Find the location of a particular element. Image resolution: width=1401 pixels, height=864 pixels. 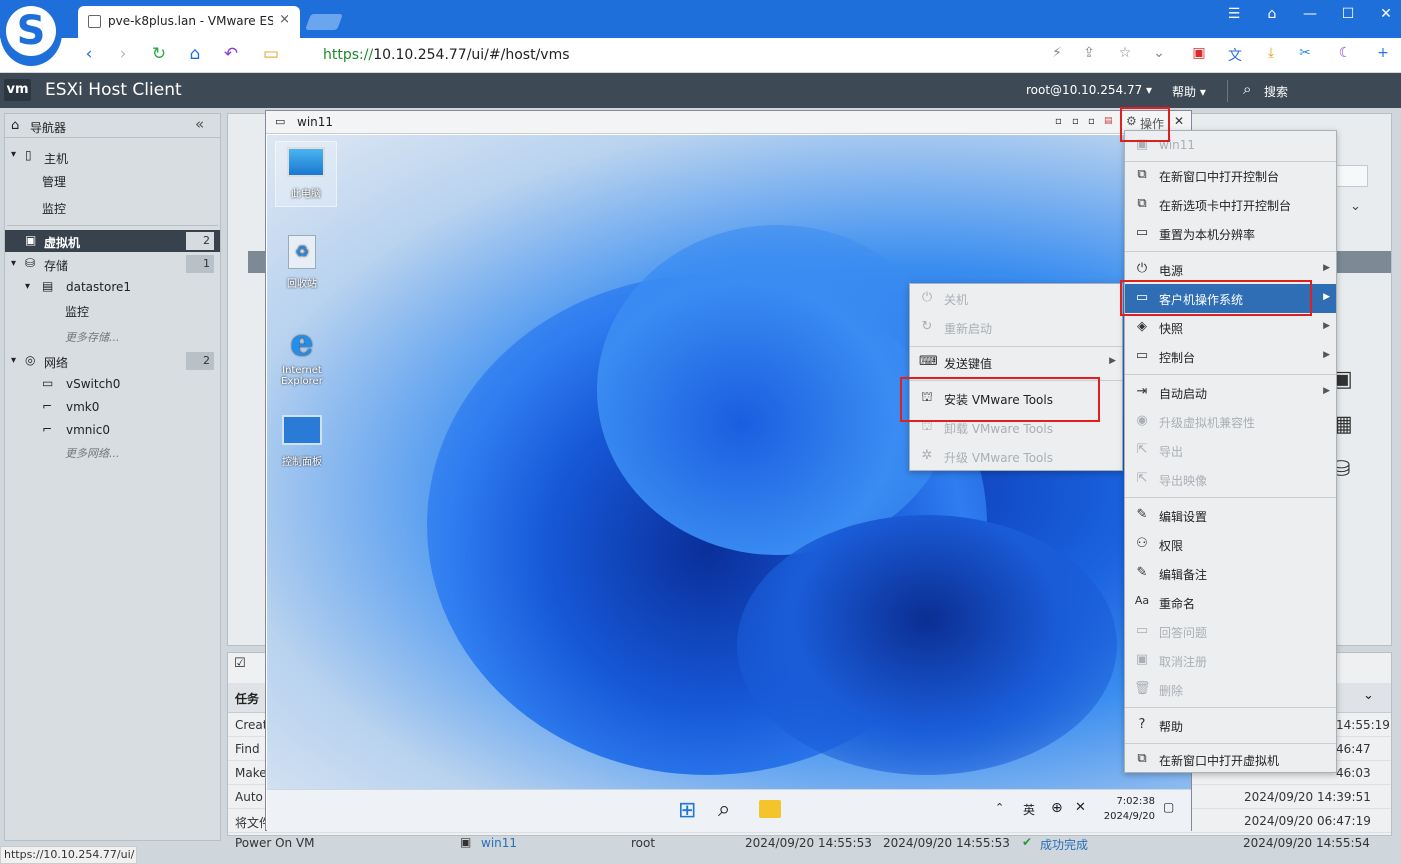

menu-item-autostart: ⇥ 自动启动 ▶ is located at coordinates (1230, 392).